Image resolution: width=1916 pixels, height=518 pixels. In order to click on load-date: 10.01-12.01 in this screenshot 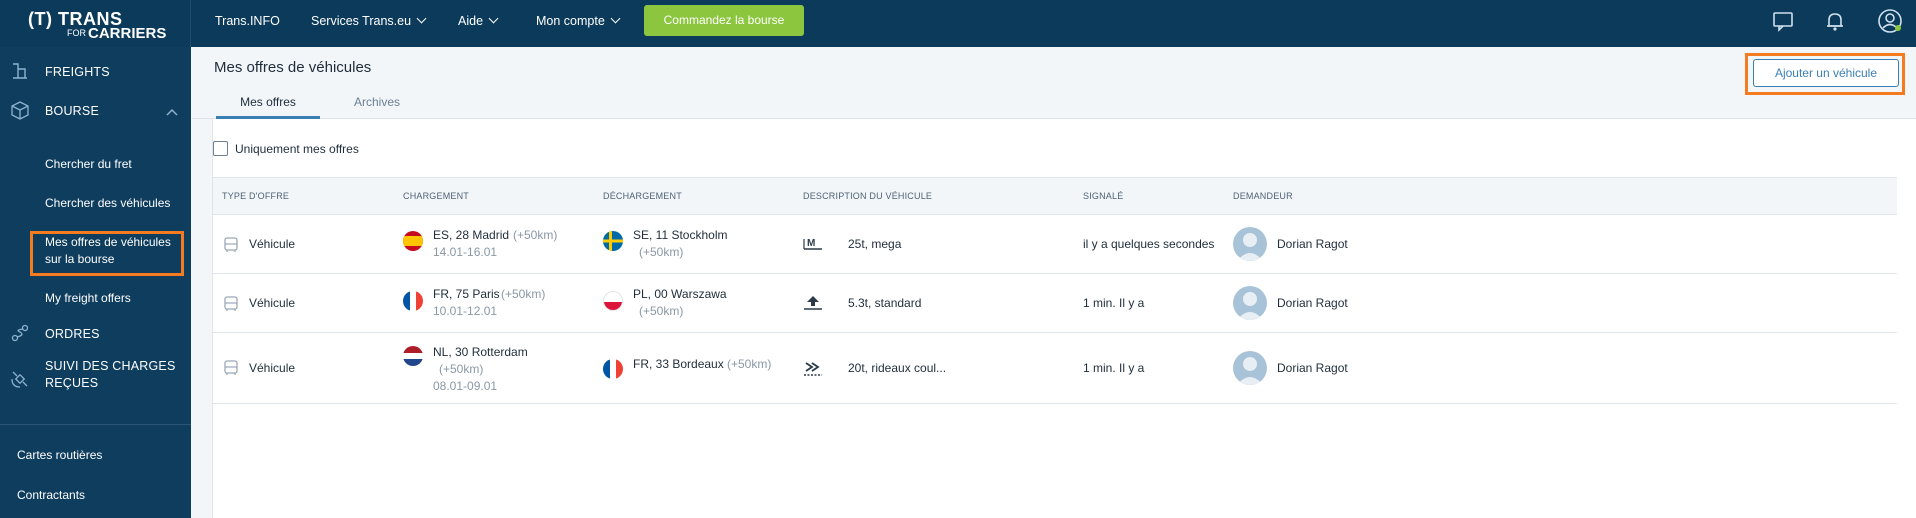, I will do `click(465, 311)`.